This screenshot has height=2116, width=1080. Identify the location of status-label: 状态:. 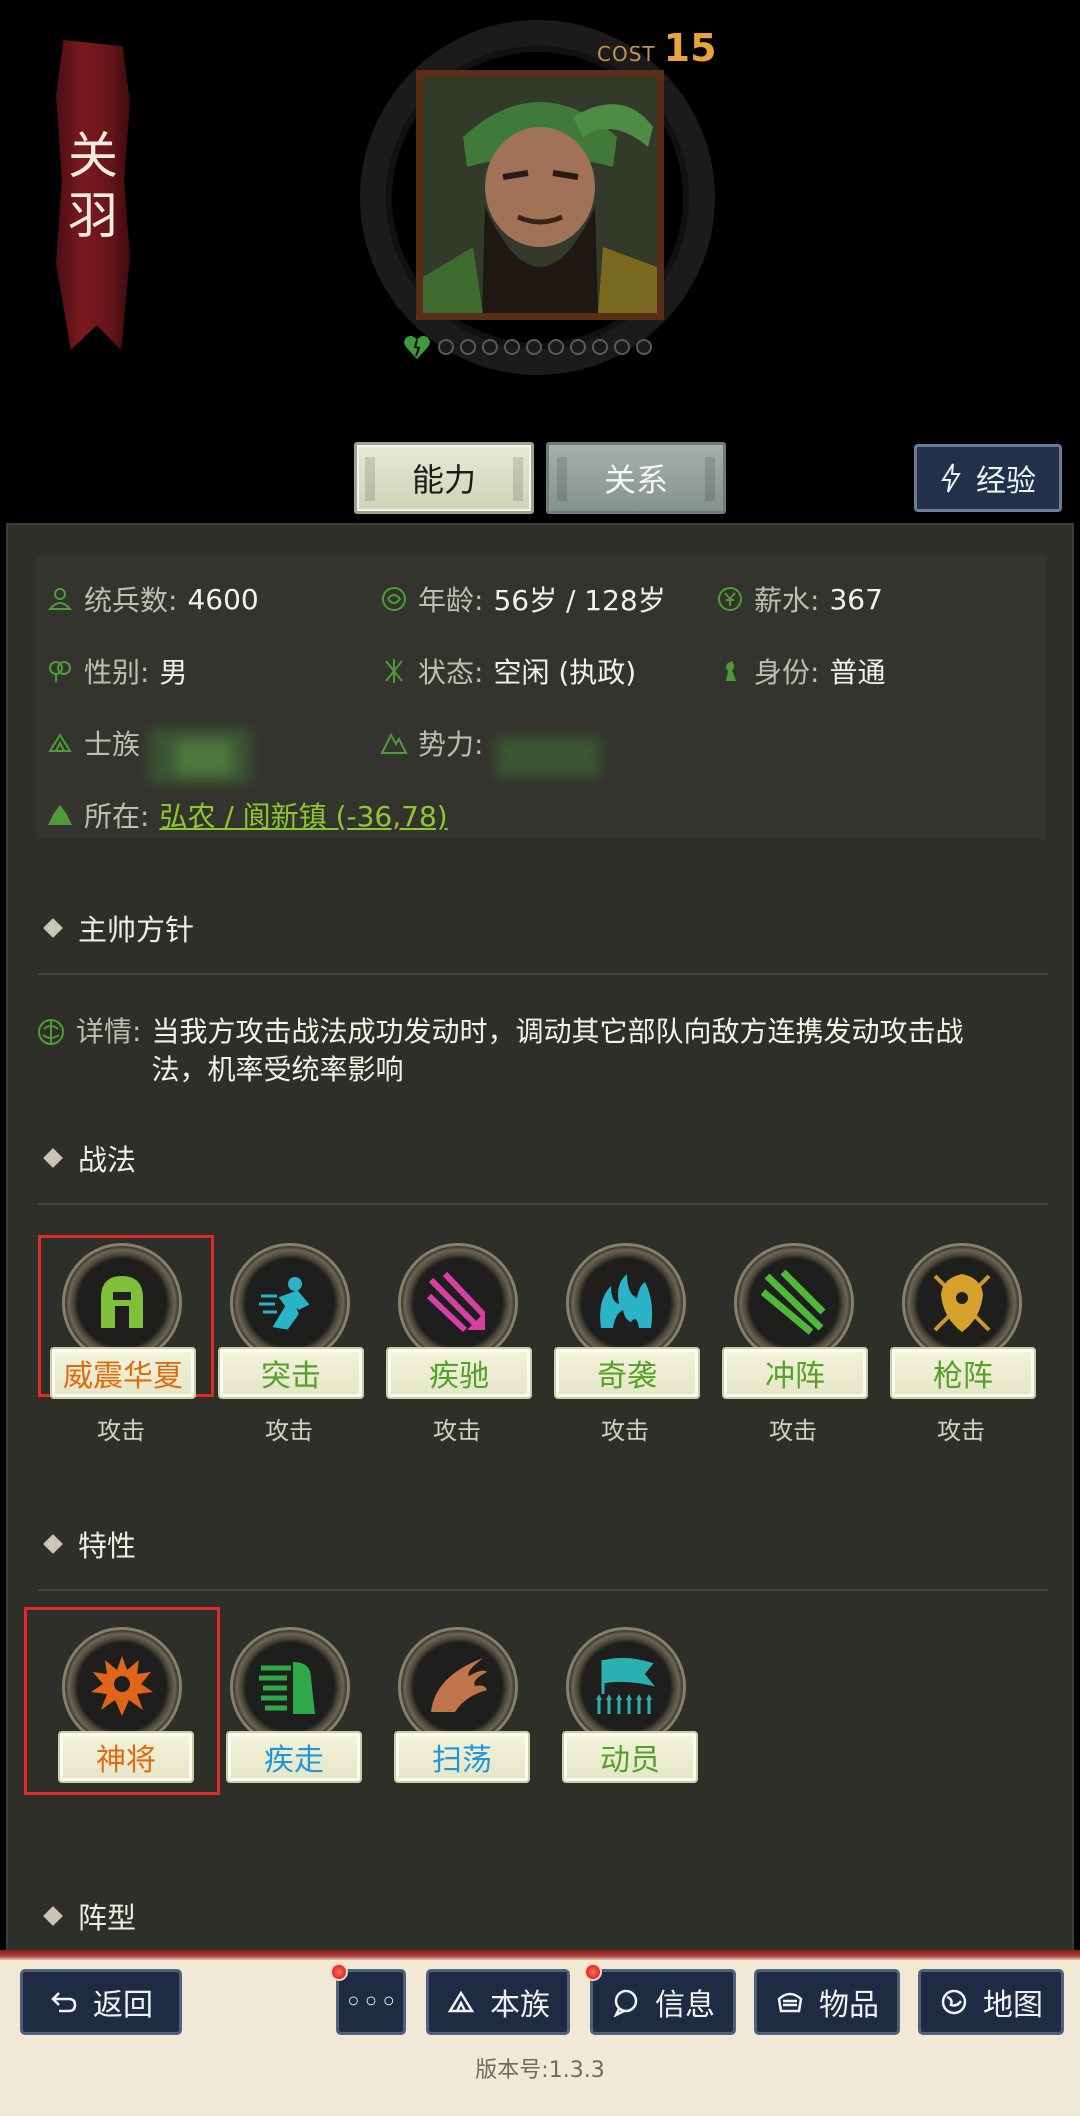
(451, 672).